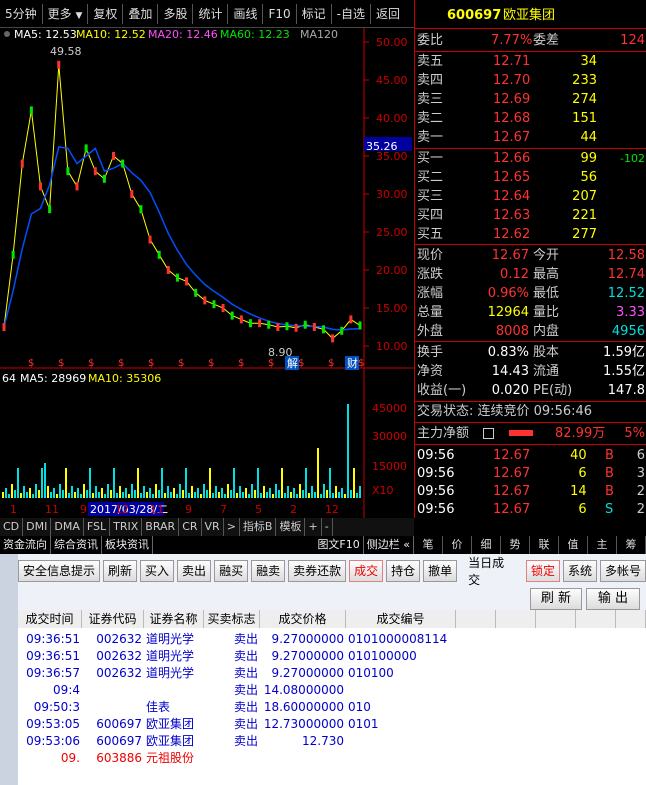  What do you see at coordinates (389, 545) in the screenshot?
I see `info-tab: 侧边栏 «` at bounding box center [389, 545].